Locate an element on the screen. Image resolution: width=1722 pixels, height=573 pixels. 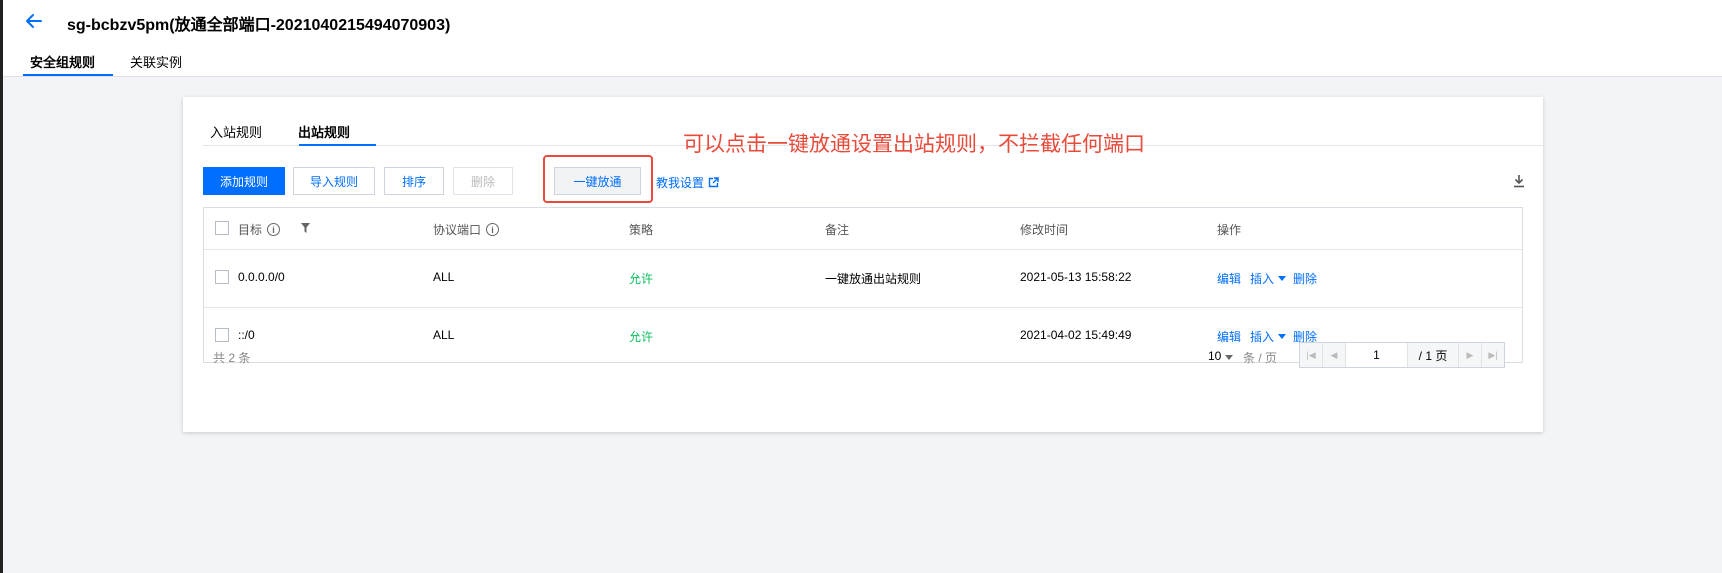
pagination: |◀ ◀ / 1 页 ▶ ▶| is located at coordinates (1402, 355).